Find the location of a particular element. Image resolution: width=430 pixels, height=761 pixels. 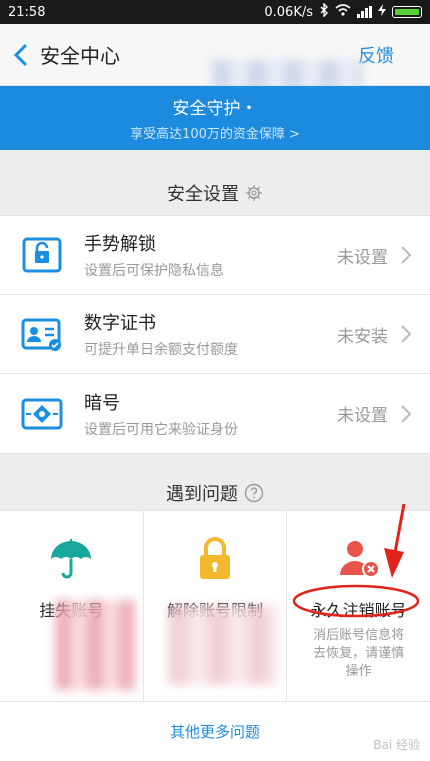

back-button is located at coordinates (20, 55).